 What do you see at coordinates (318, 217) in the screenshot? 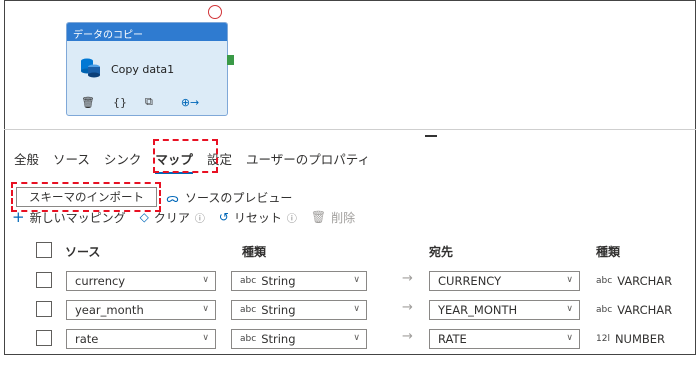
I see `trash-icon: 🗑` at bounding box center [318, 217].